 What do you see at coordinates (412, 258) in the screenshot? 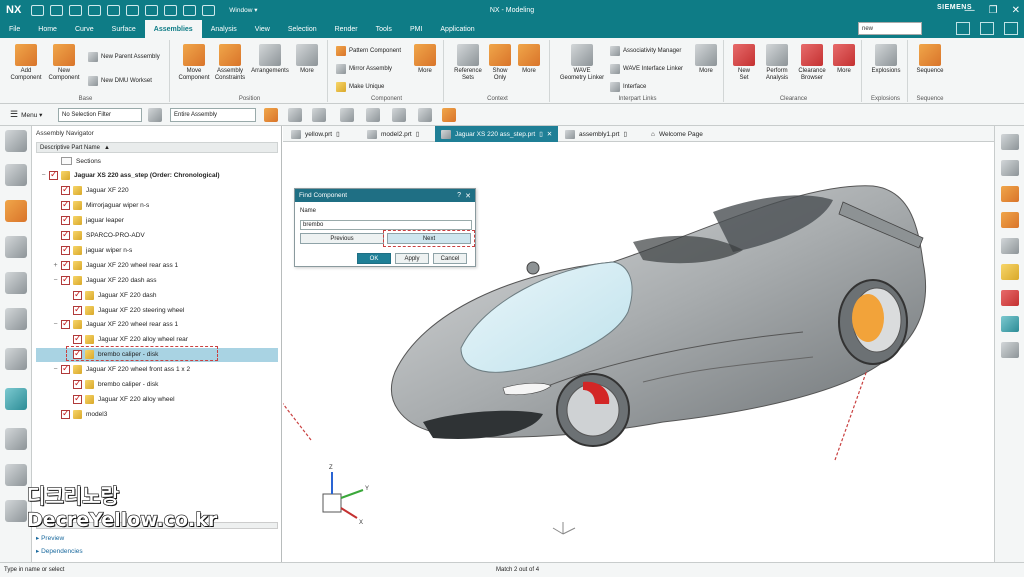
I see `apply-button: Apply` at bounding box center [412, 258].